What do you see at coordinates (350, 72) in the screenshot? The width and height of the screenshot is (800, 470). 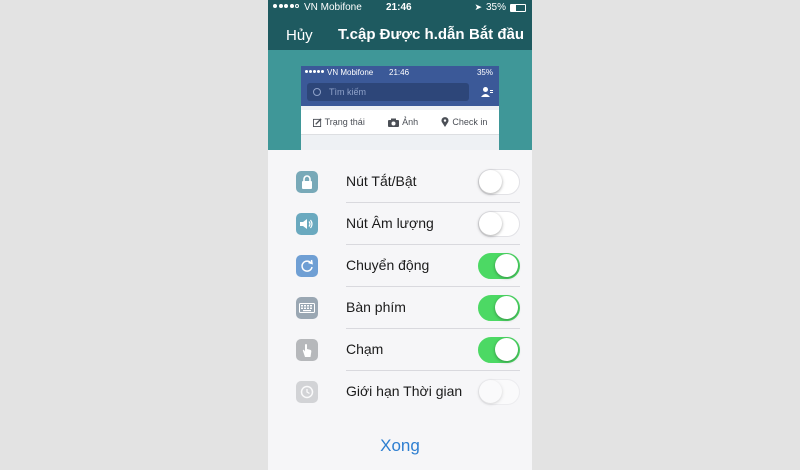 I see `preview-carrier: VN Mobifone` at bounding box center [350, 72].